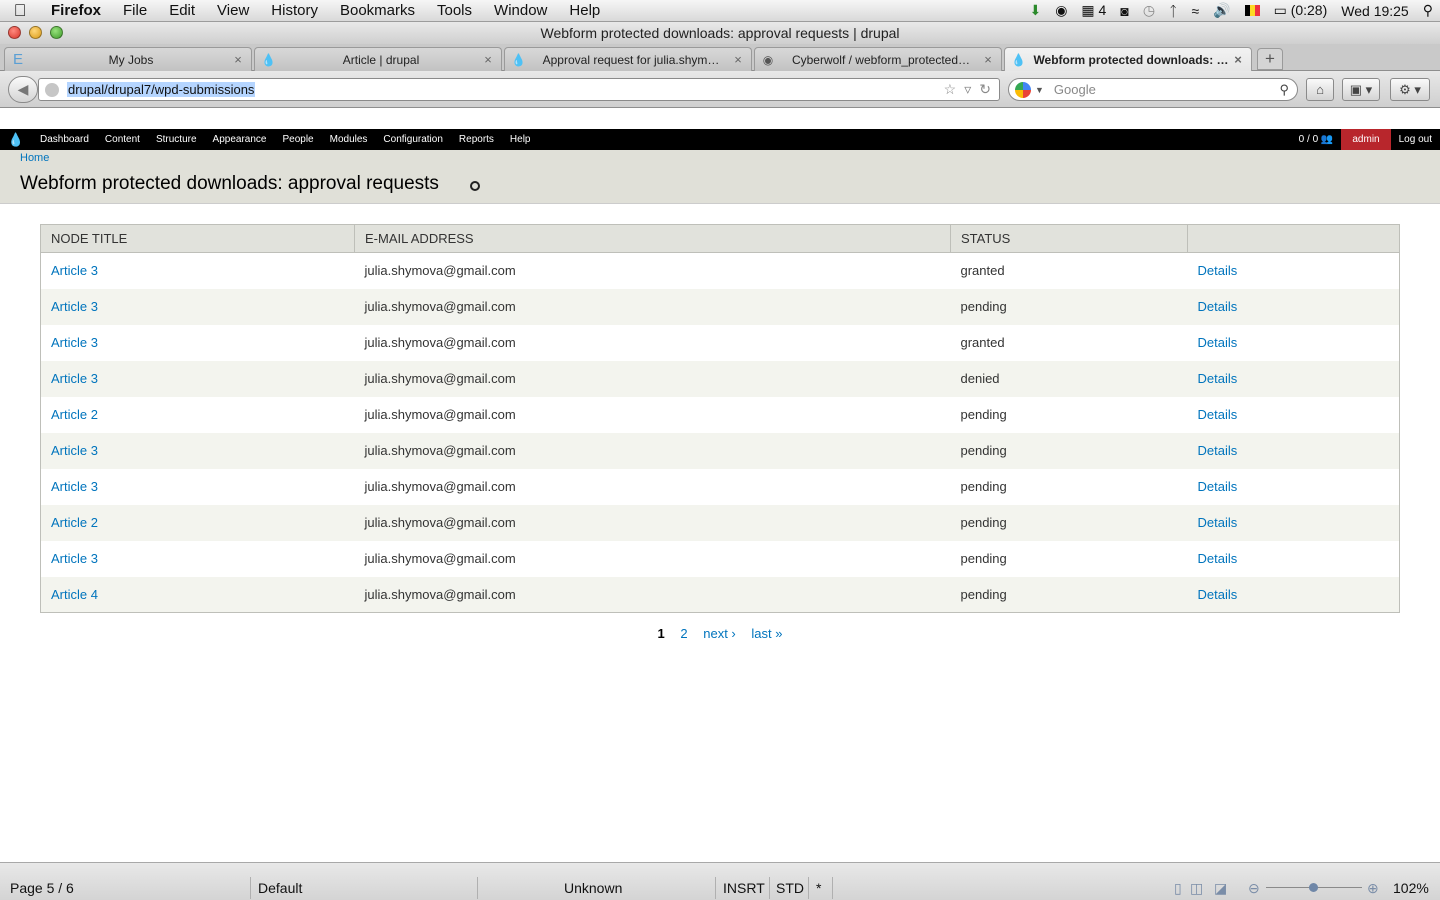 The height and width of the screenshot is (900, 1440). What do you see at coordinates (1093, 10) in the screenshot?
I see `notes-icon: ▦ 4` at bounding box center [1093, 10].